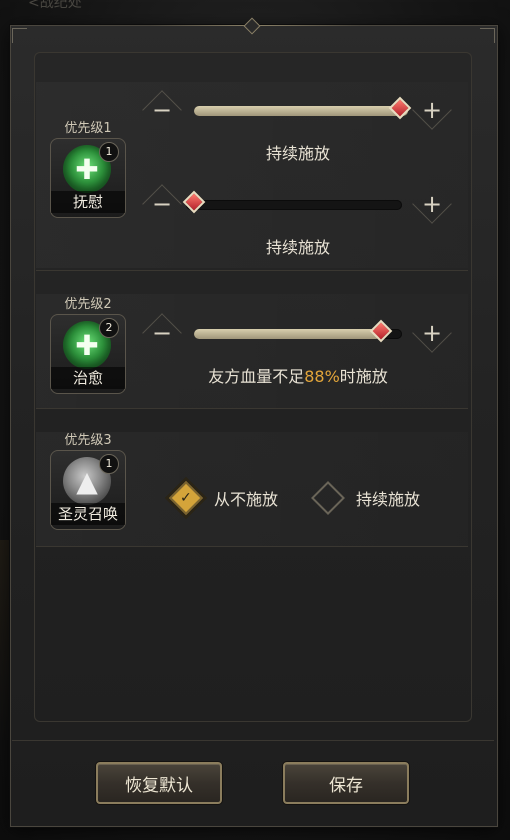 The width and height of the screenshot is (510, 840). I want to click on checked-diamond-icon: ✓, so click(186, 498).